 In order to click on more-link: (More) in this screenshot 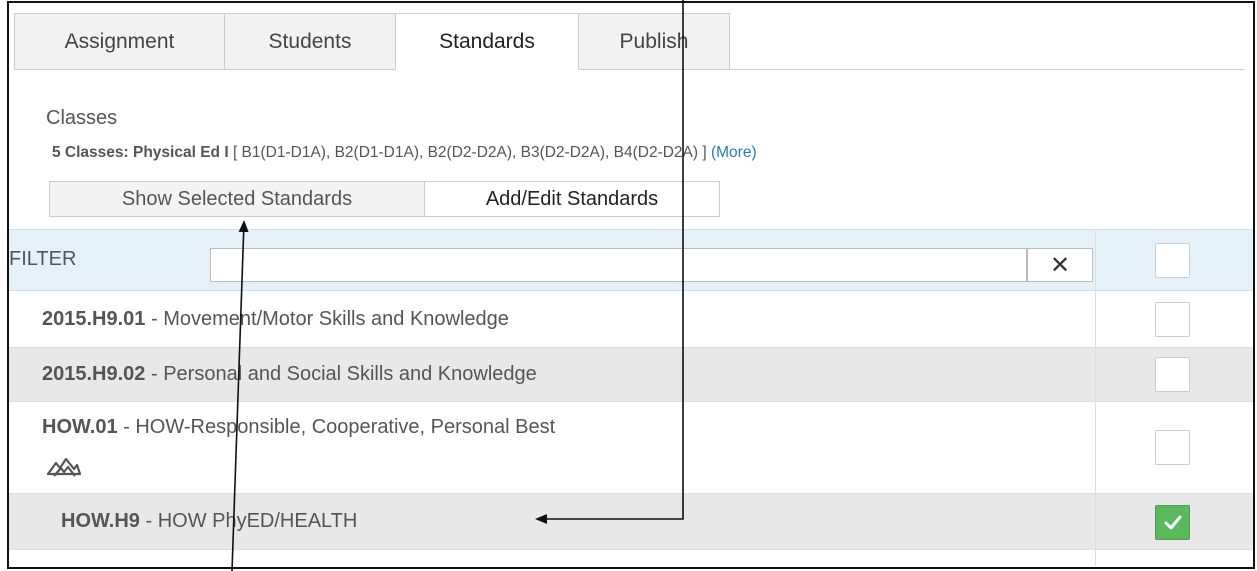, I will do `click(734, 152)`.